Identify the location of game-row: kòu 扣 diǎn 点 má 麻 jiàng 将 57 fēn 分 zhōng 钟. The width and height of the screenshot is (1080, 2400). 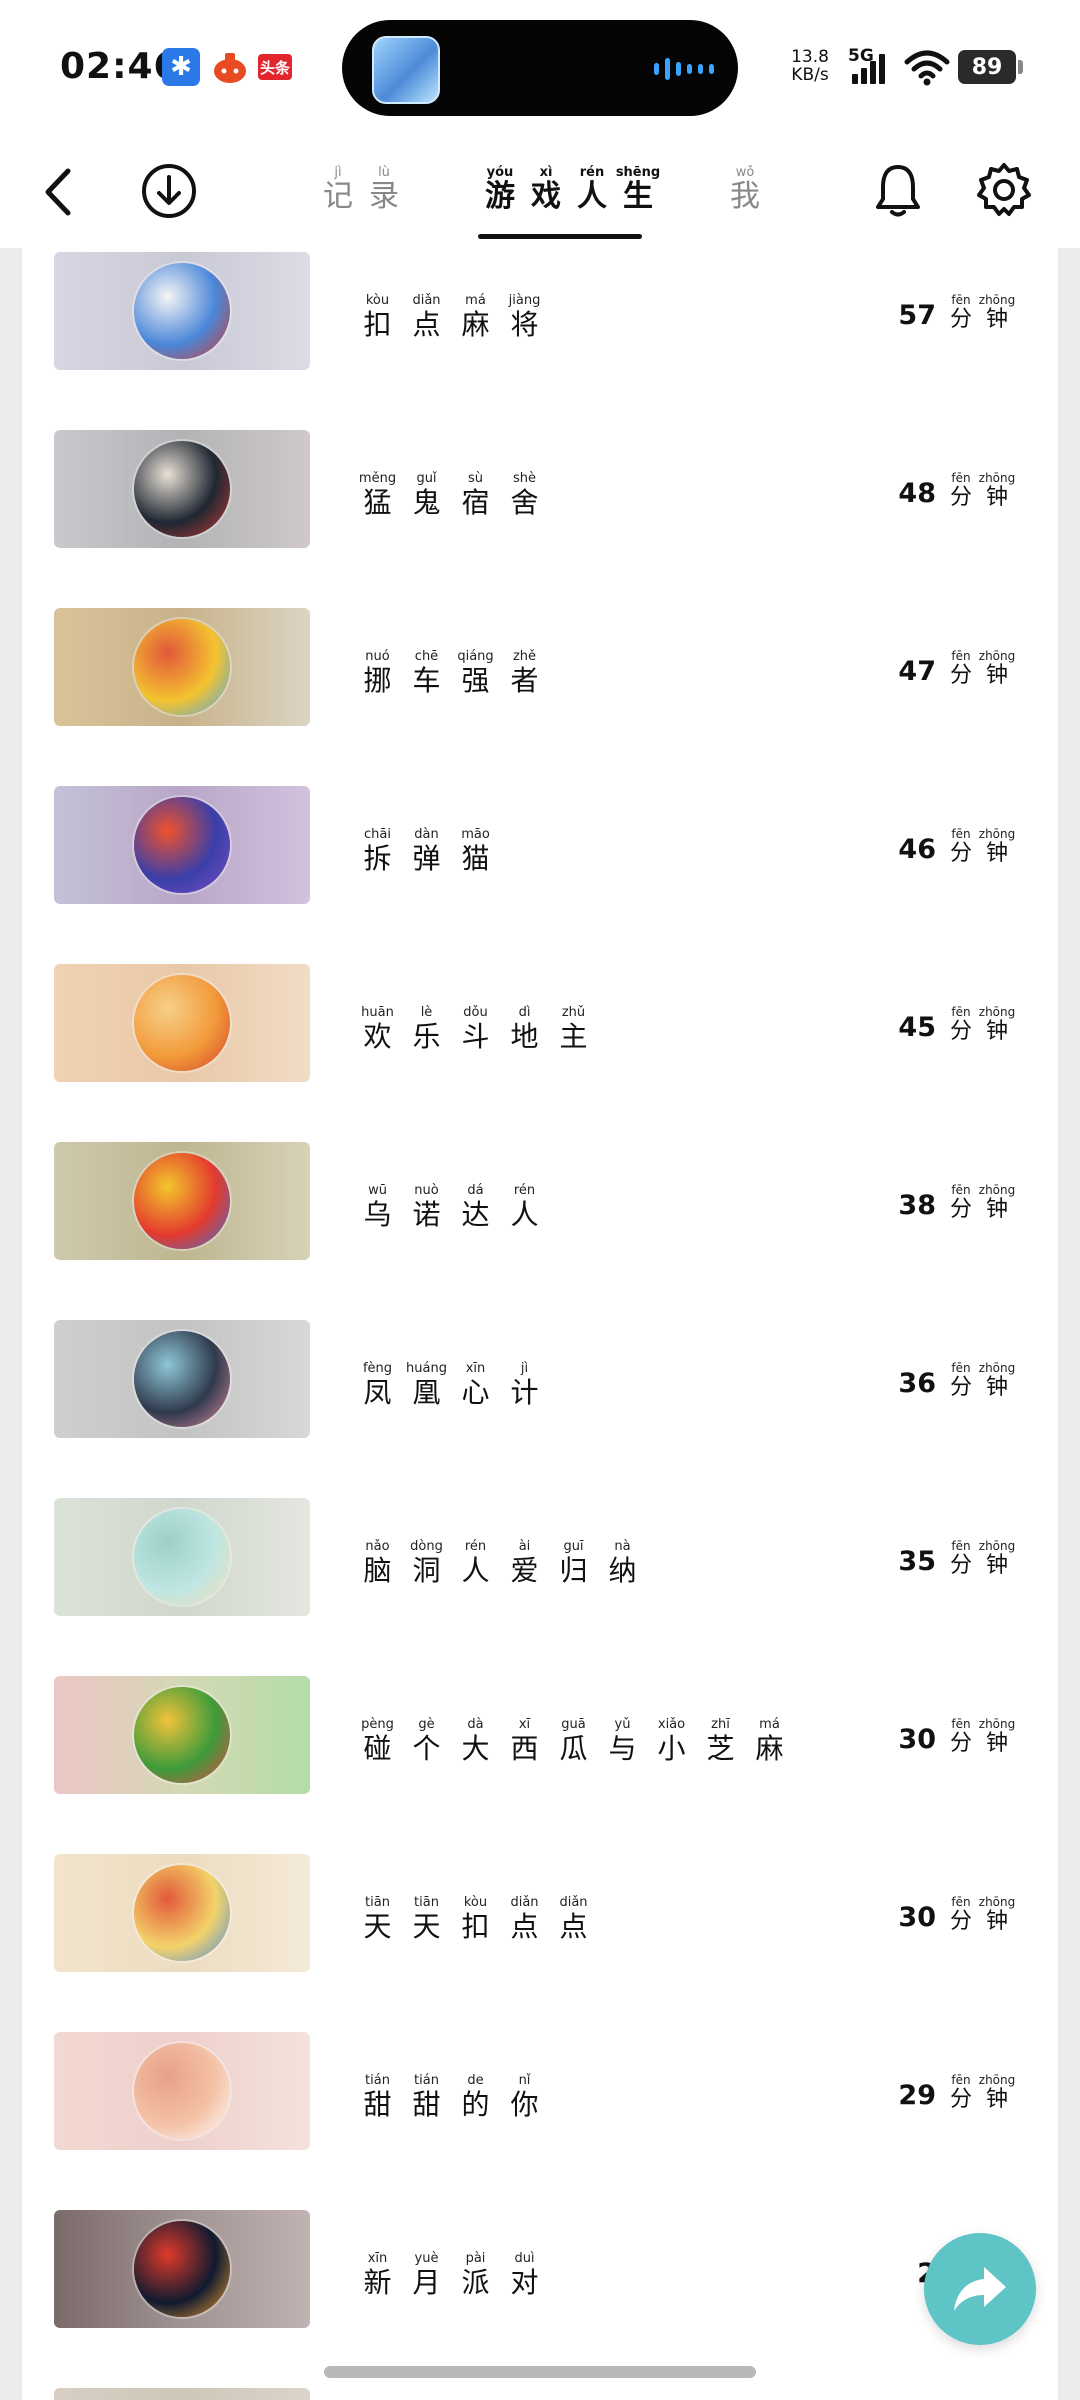
(540, 310).